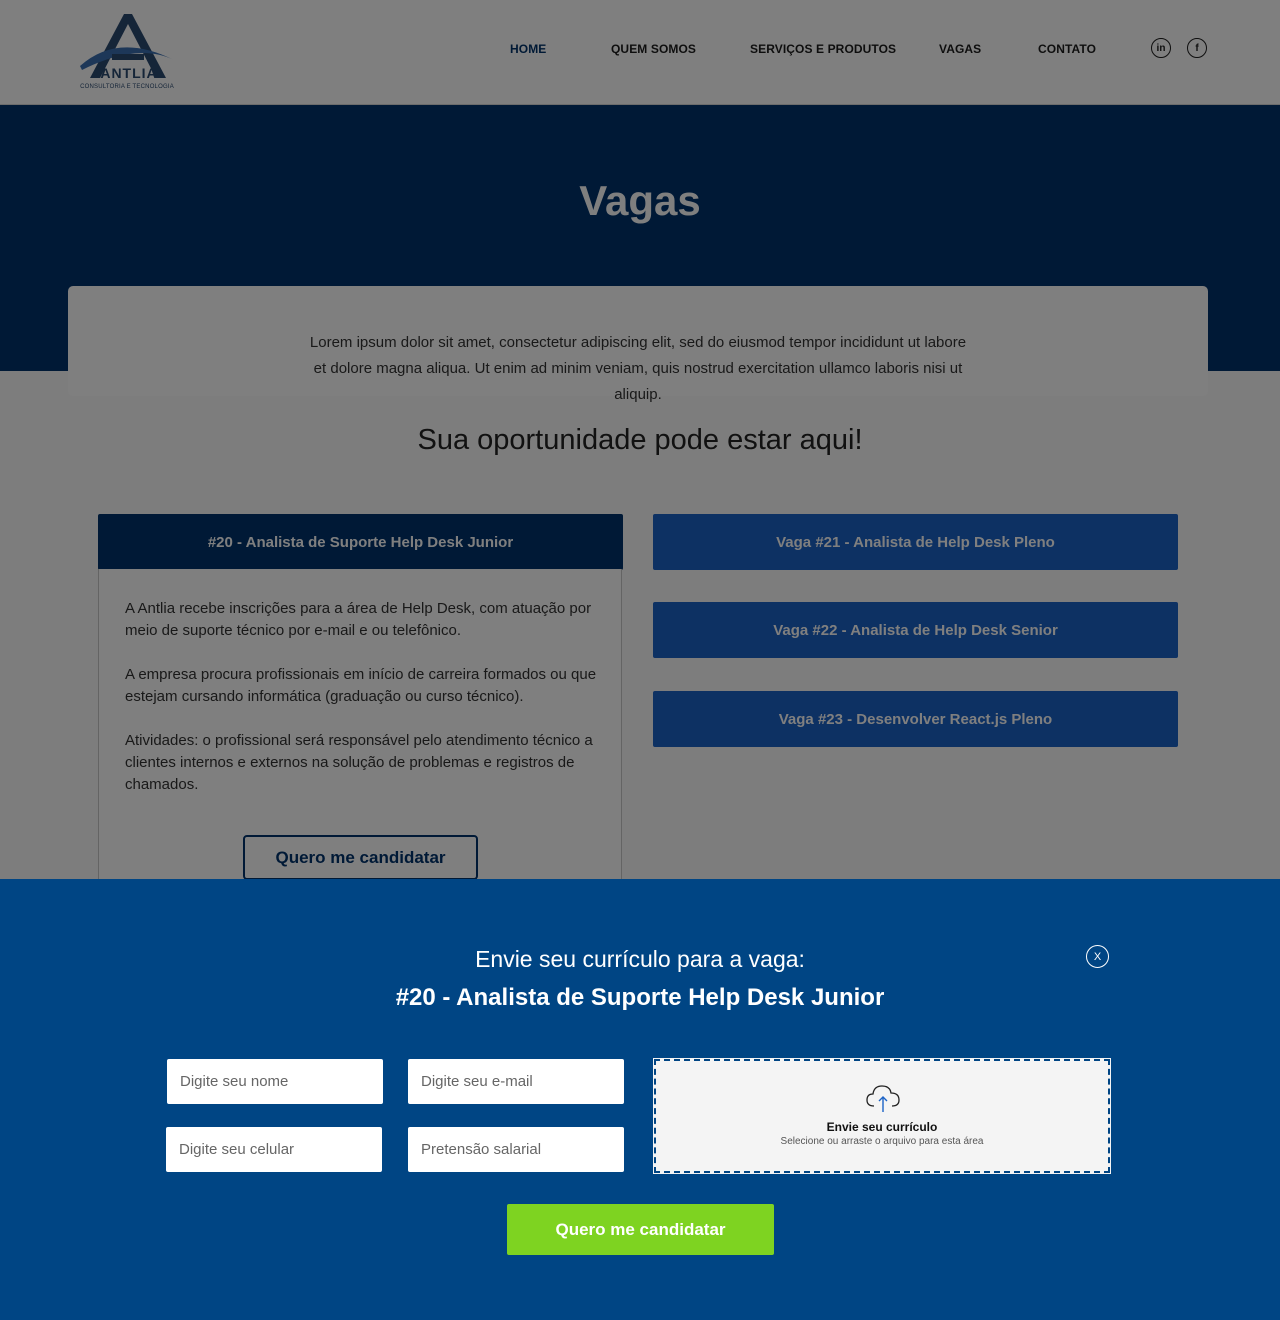 Image resolution: width=1280 pixels, height=1320 pixels. What do you see at coordinates (1097, 956) in the screenshot?
I see `close-icon: X` at bounding box center [1097, 956].